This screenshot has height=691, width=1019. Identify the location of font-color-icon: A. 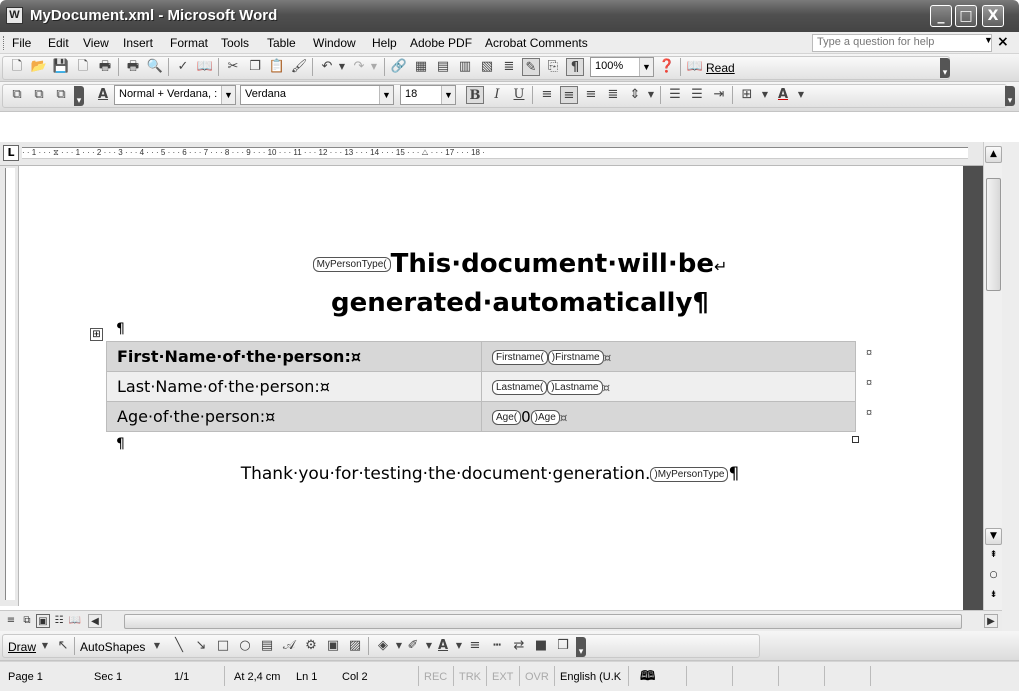
(783, 95).